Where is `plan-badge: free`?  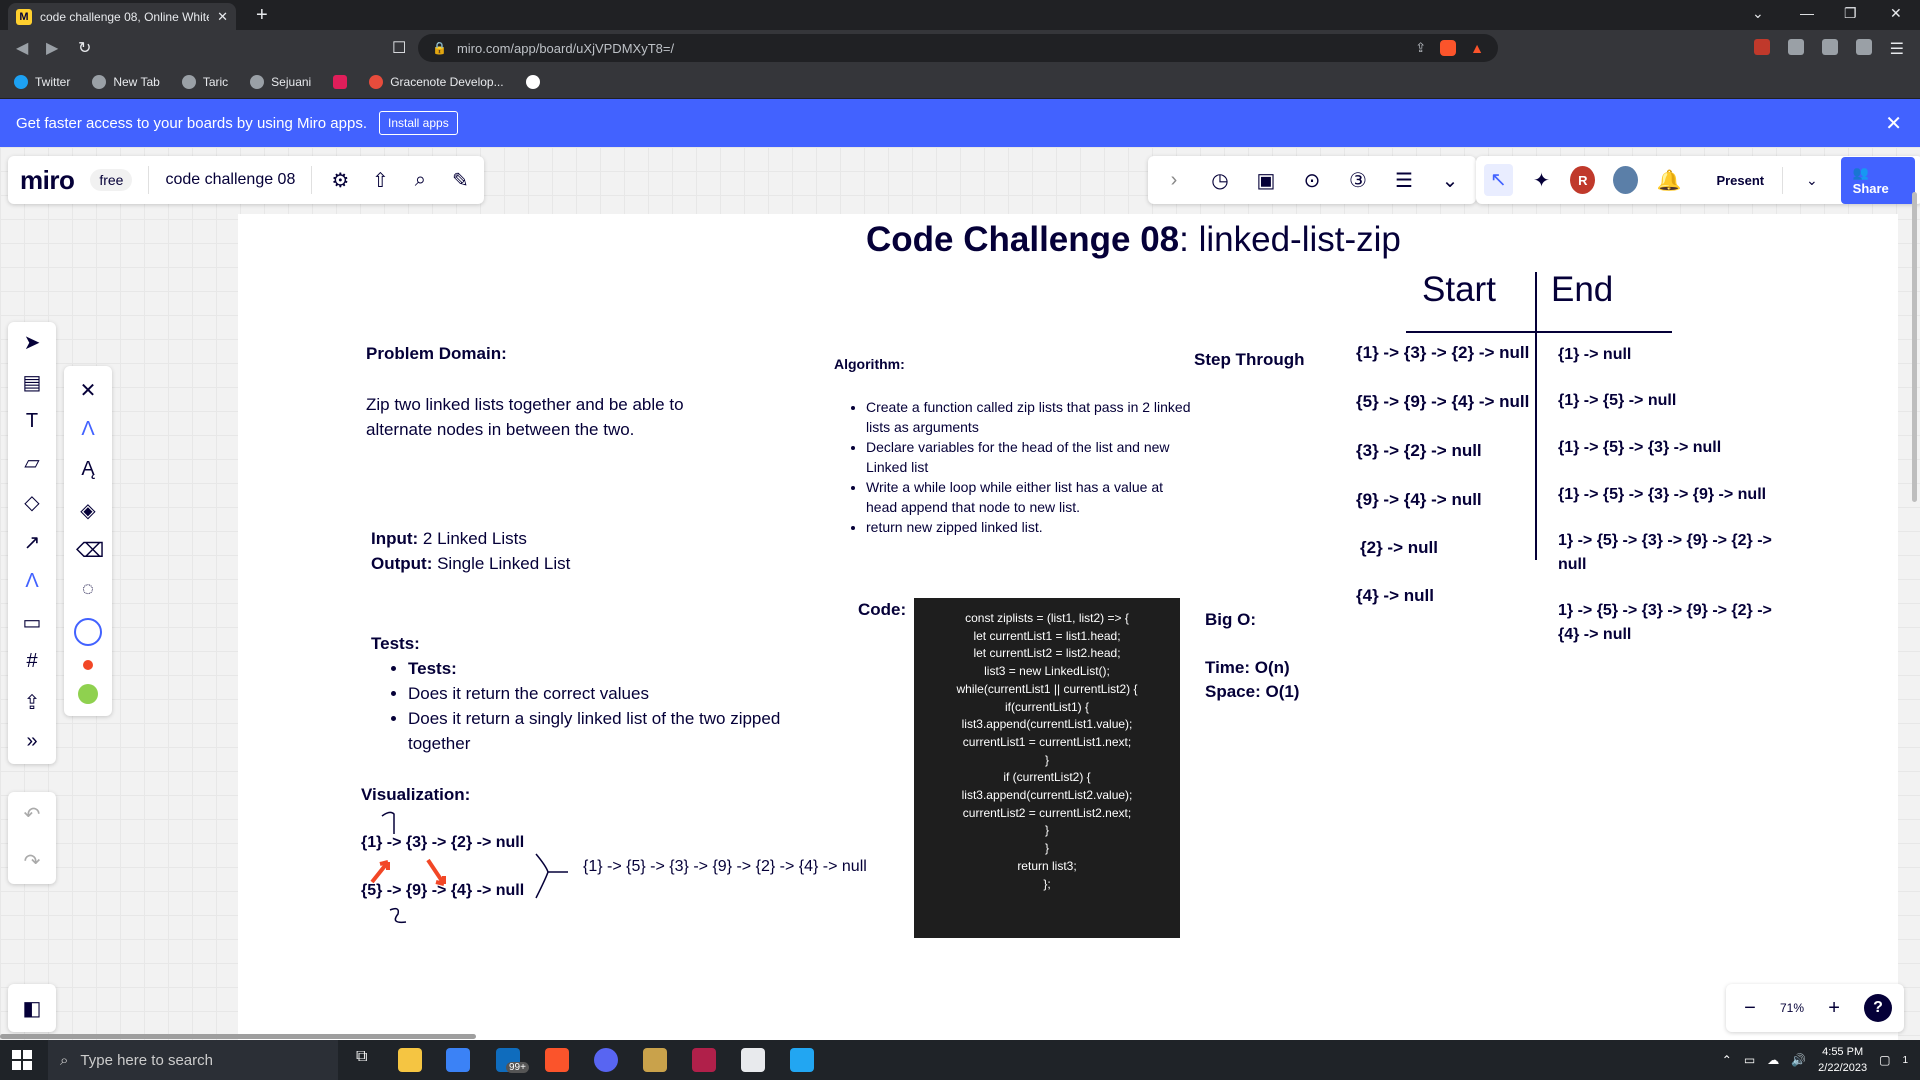
plan-badge: free is located at coordinates (111, 180).